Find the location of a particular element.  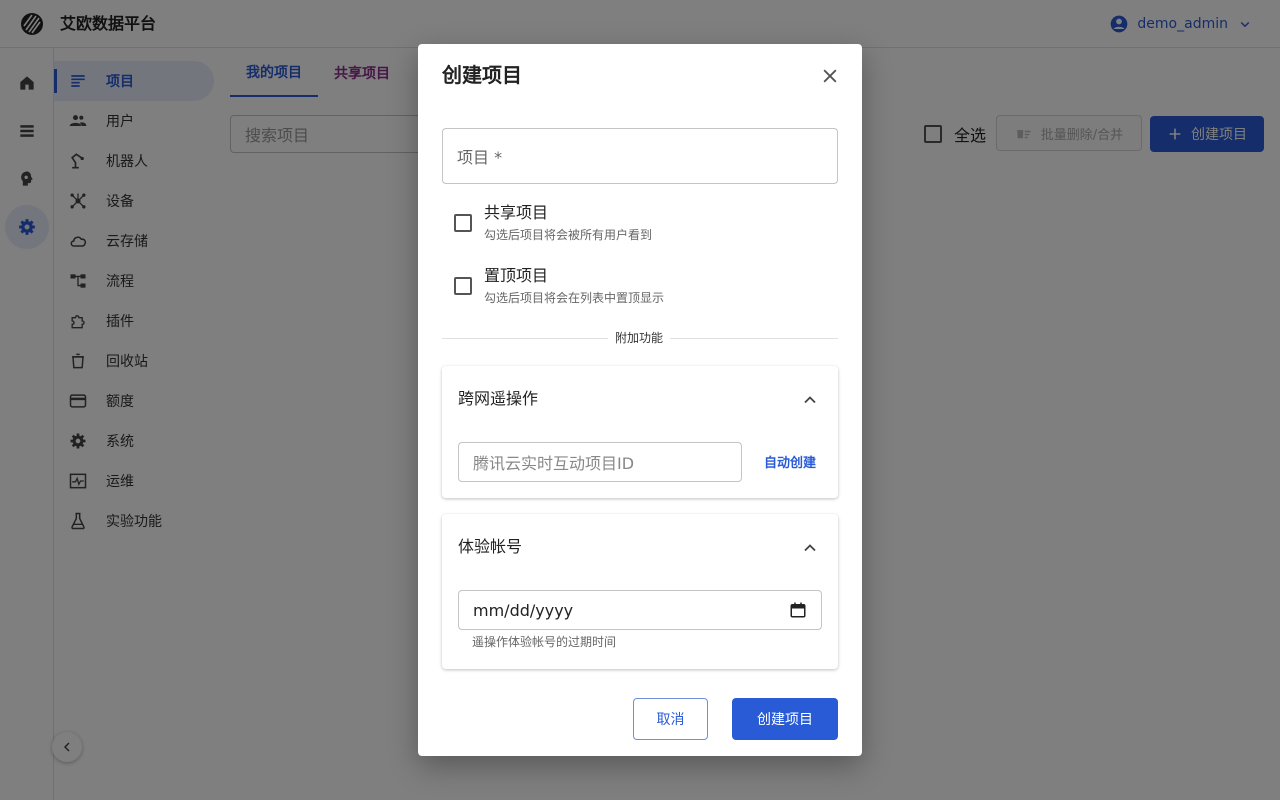

auto-create-button: 自动创建 is located at coordinates (790, 461).